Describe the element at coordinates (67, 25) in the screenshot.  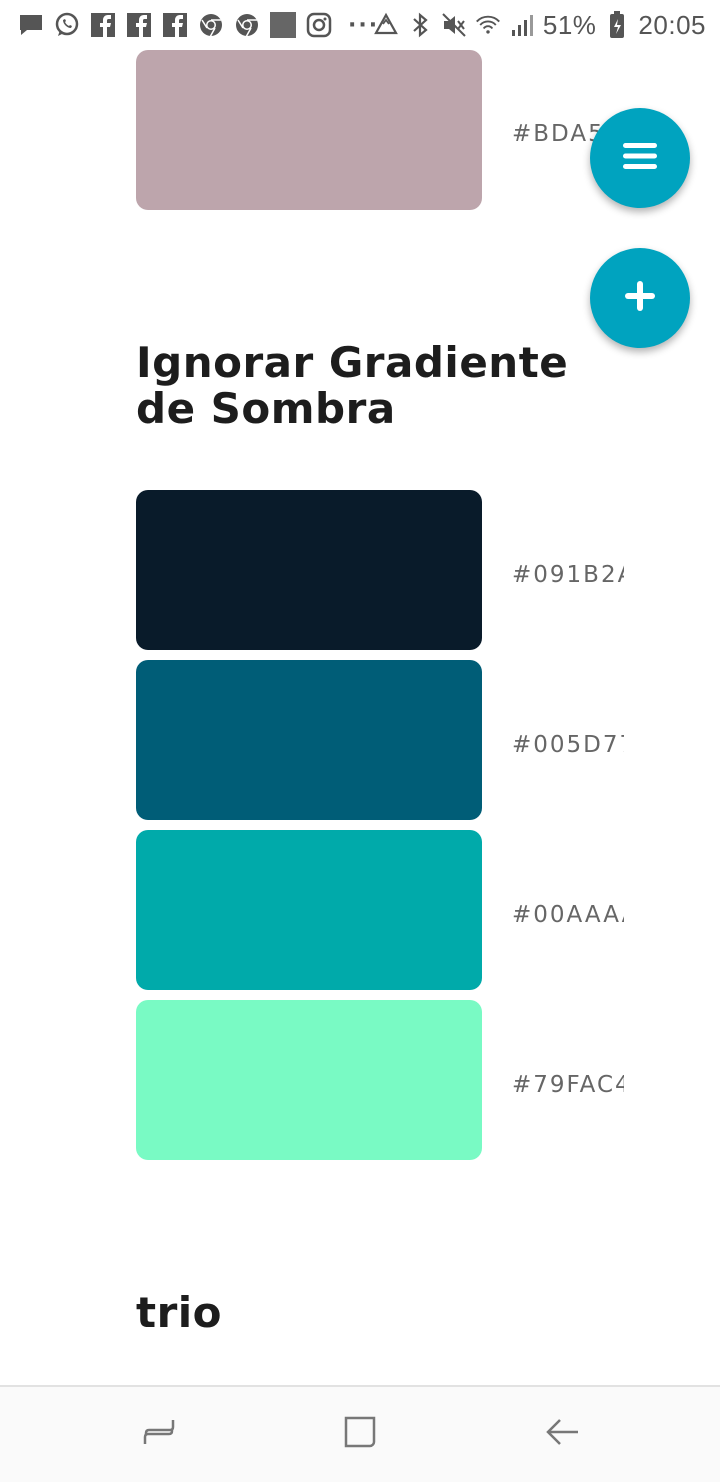
I see `whatsapp-icon` at that location.